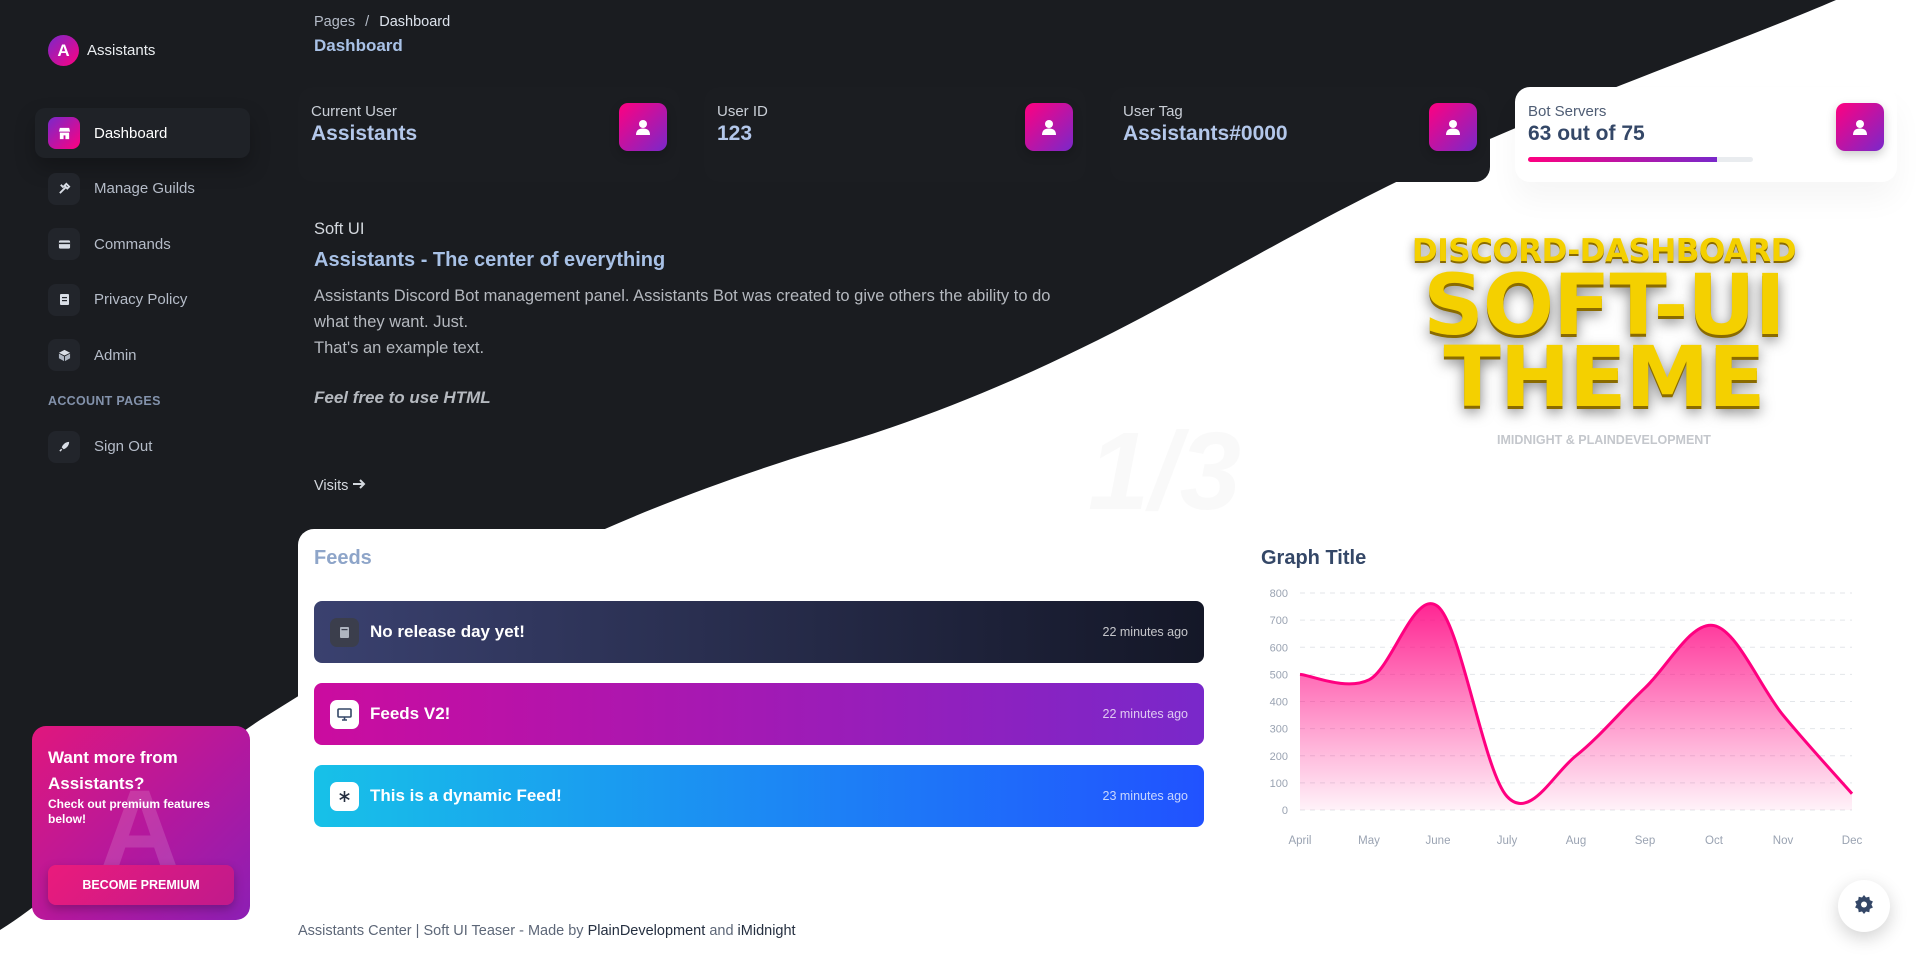 The image size is (1919, 958). What do you see at coordinates (721, 931) in the screenshot?
I see `footer-and: and` at bounding box center [721, 931].